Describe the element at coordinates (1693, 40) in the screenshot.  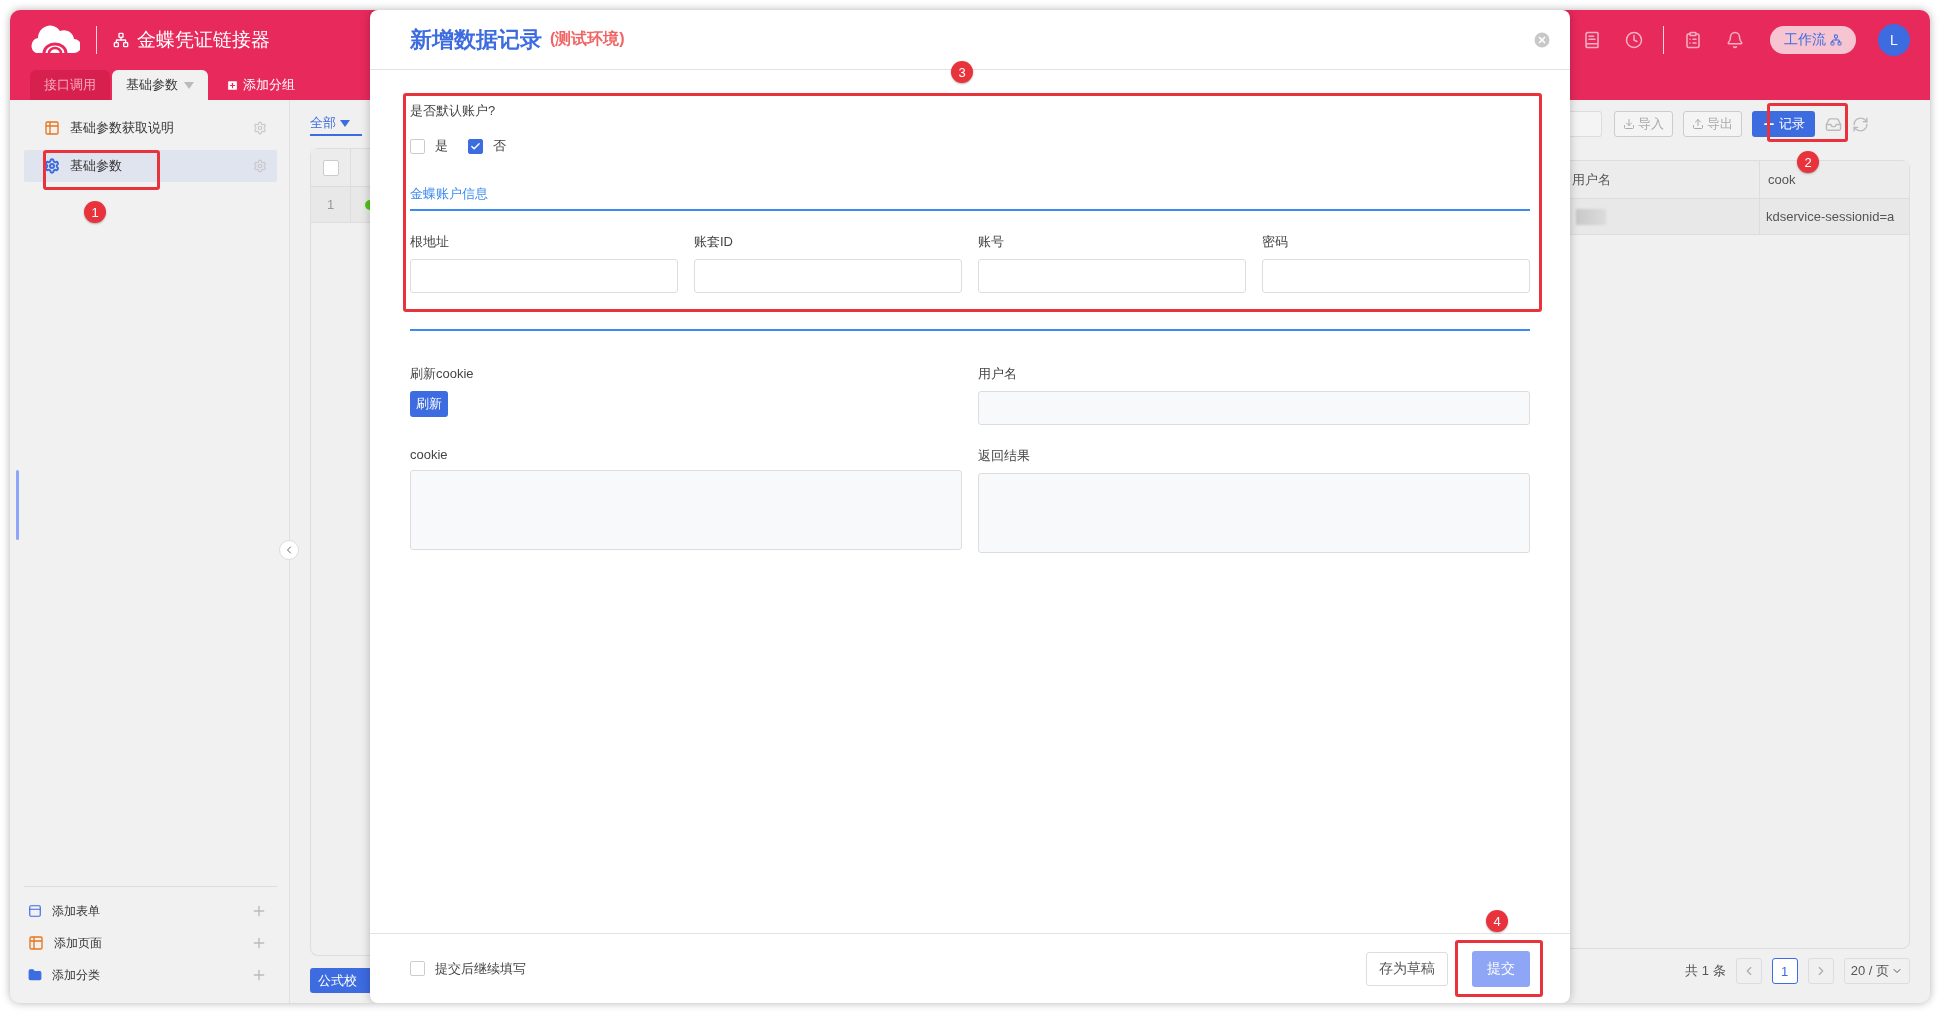
I see `clipboard-icon` at that location.